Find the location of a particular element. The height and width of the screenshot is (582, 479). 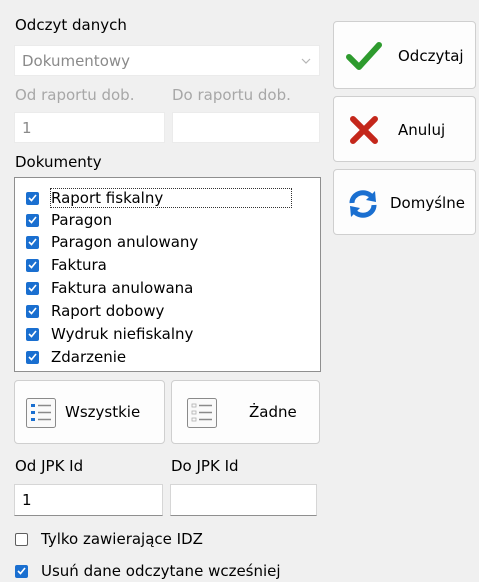

mode-select: Dokumentowy is located at coordinates (167, 60).